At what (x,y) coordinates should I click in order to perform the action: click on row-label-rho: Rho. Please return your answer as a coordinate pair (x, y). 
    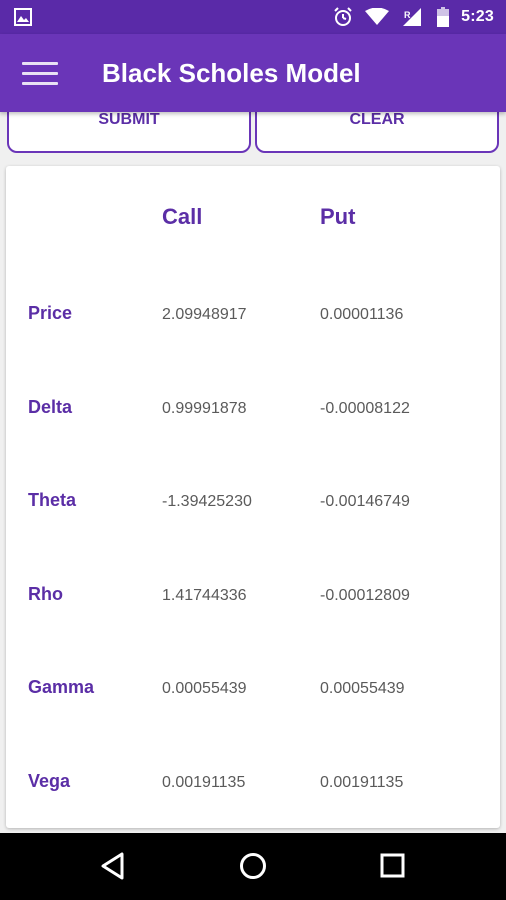
    Looking at the image, I should click on (45, 594).